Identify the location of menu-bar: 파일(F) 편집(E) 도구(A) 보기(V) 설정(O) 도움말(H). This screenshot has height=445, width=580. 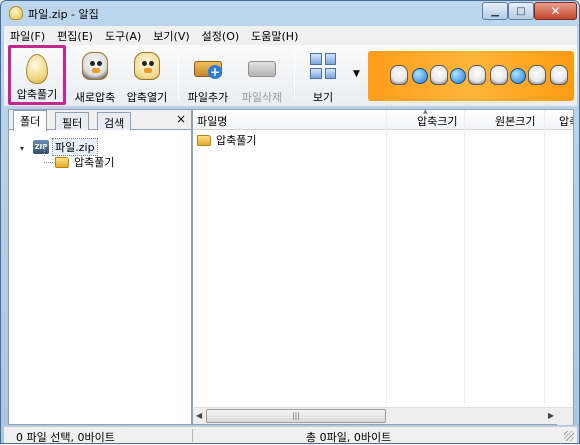
(290, 35).